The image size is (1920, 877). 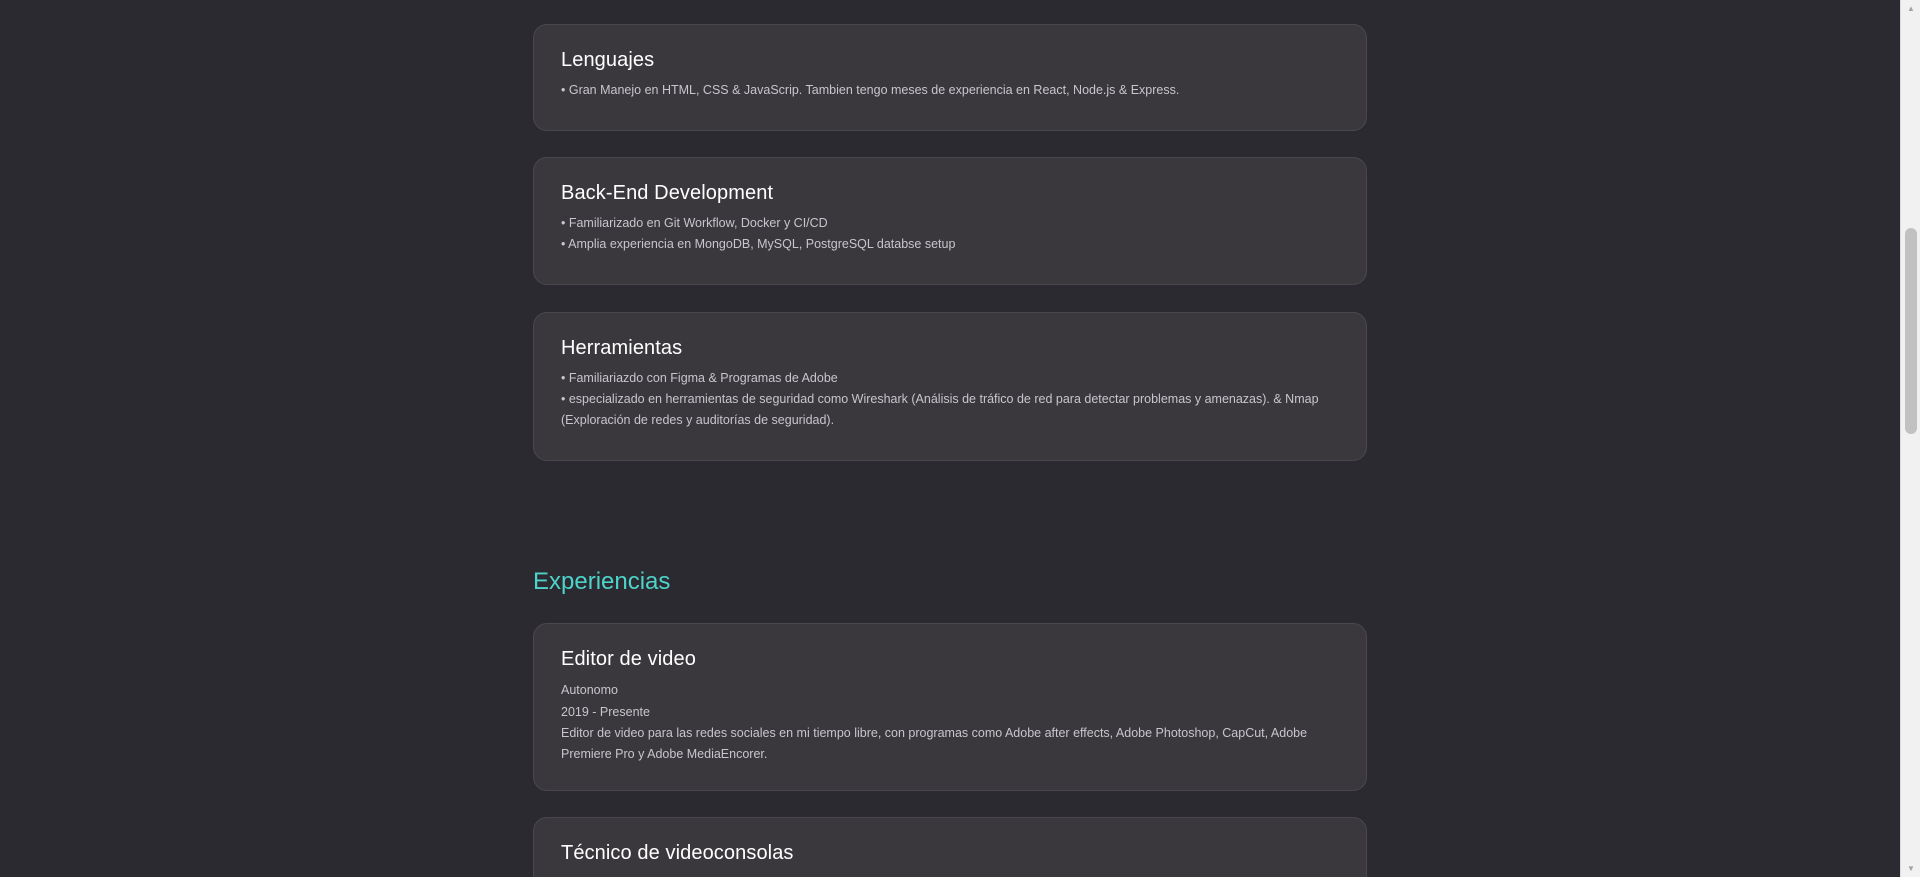 What do you see at coordinates (1910, 8) in the screenshot?
I see `scroll-up-icon: ▲` at bounding box center [1910, 8].